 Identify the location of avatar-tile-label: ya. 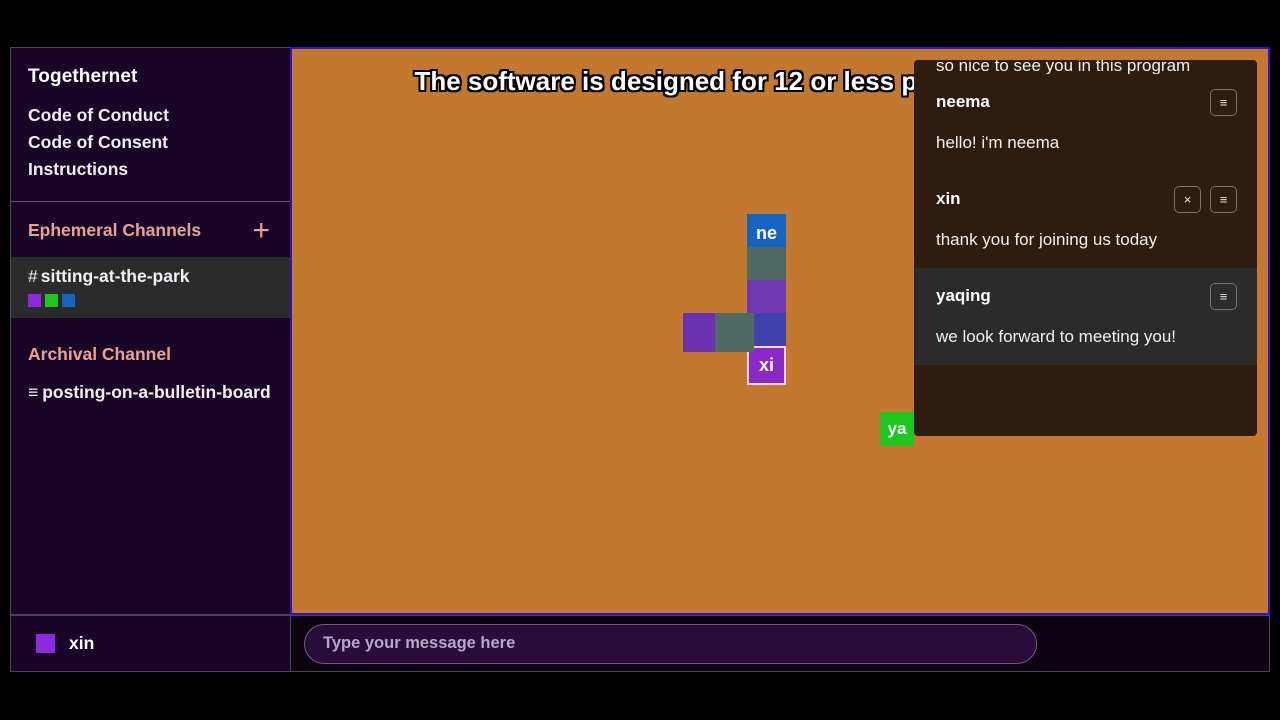
(897, 428).